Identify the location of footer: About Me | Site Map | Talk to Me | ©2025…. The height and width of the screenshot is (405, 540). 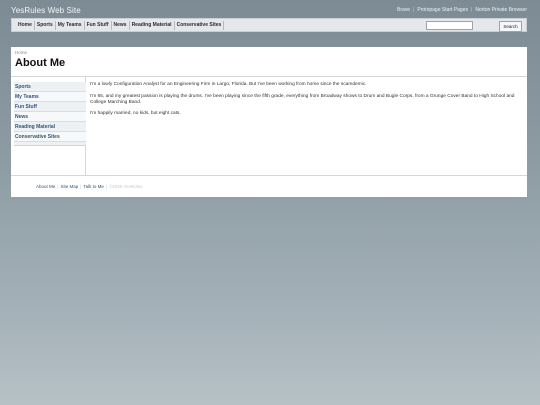
(89, 186).